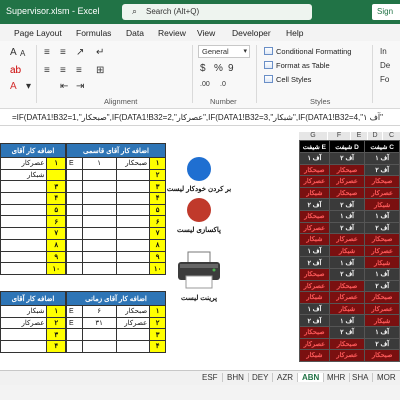 Image resolution: width=400 pixels, height=400 pixels. What do you see at coordinates (199, 169) in the screenshot?
I see `auto-fill-button` at bounding box center [199, 169].